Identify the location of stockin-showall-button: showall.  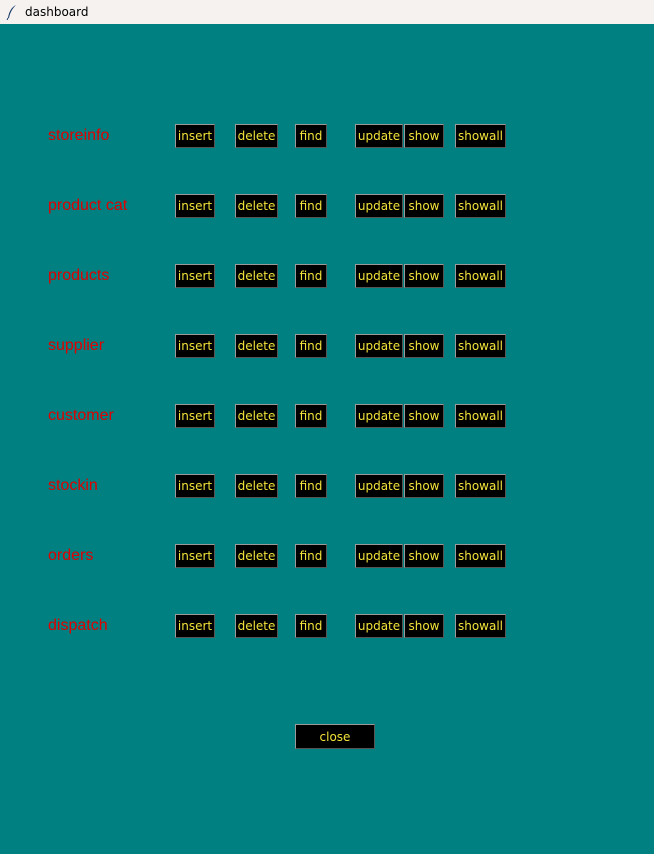
(480, 486).